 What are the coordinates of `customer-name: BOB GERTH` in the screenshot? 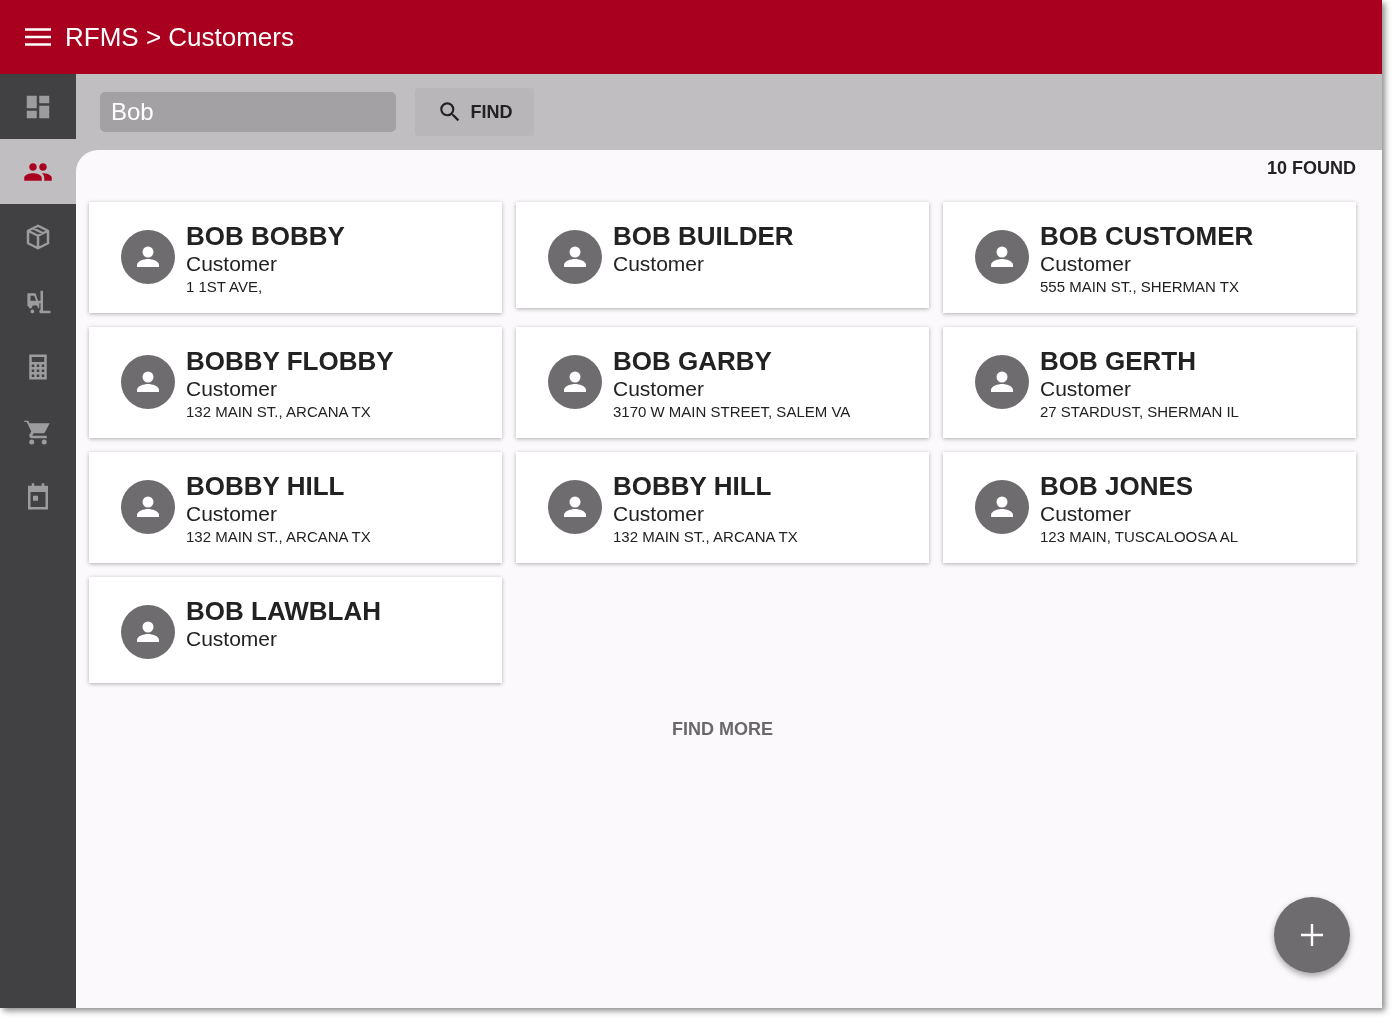 It's located at (1118, 361).